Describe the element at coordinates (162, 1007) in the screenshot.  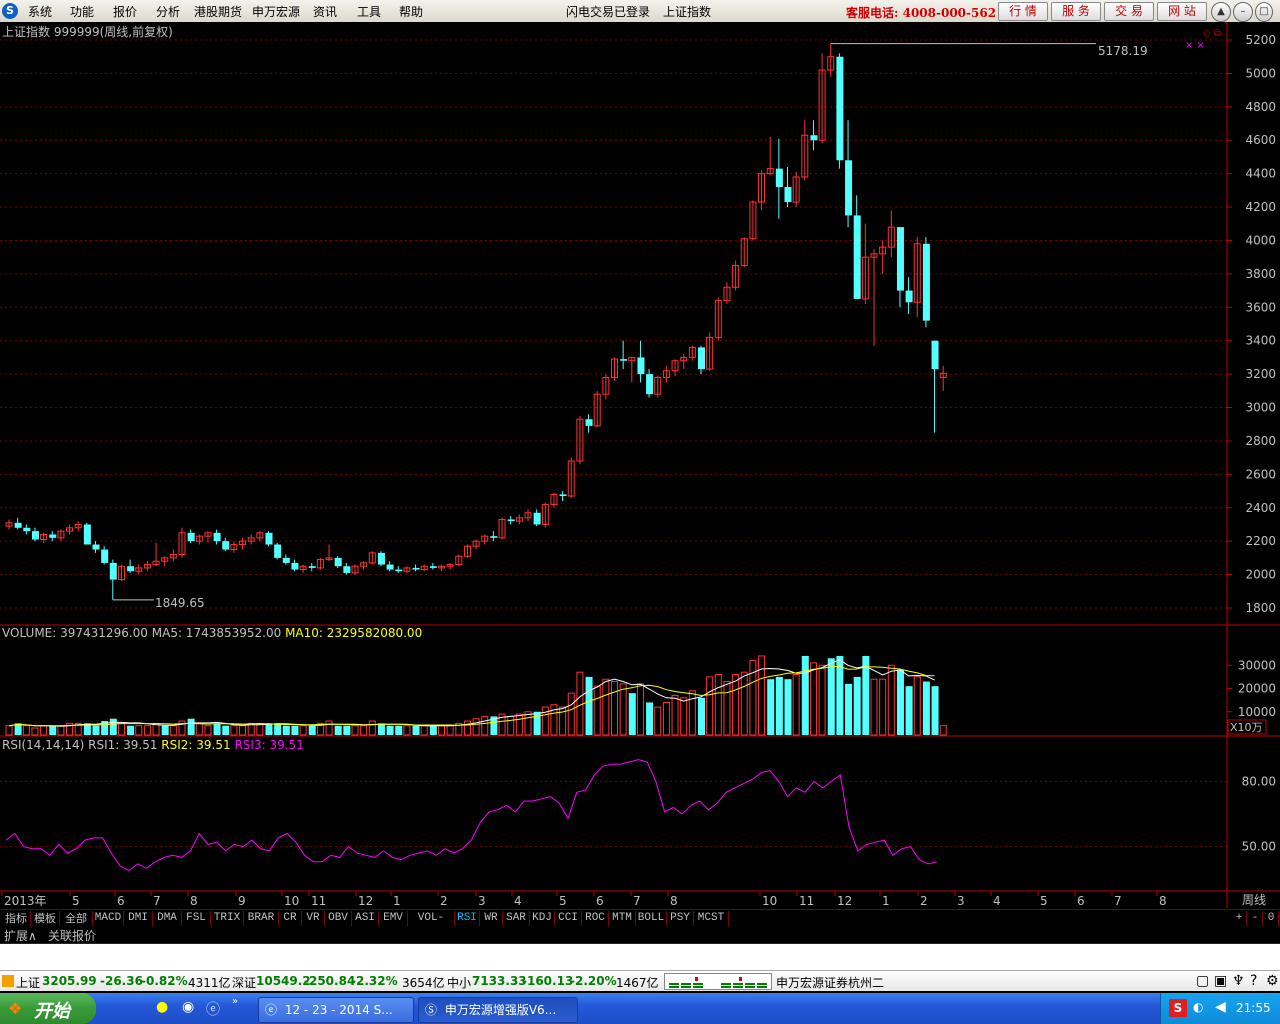
I see `quicklaunch-media-icon: ●` at that location.